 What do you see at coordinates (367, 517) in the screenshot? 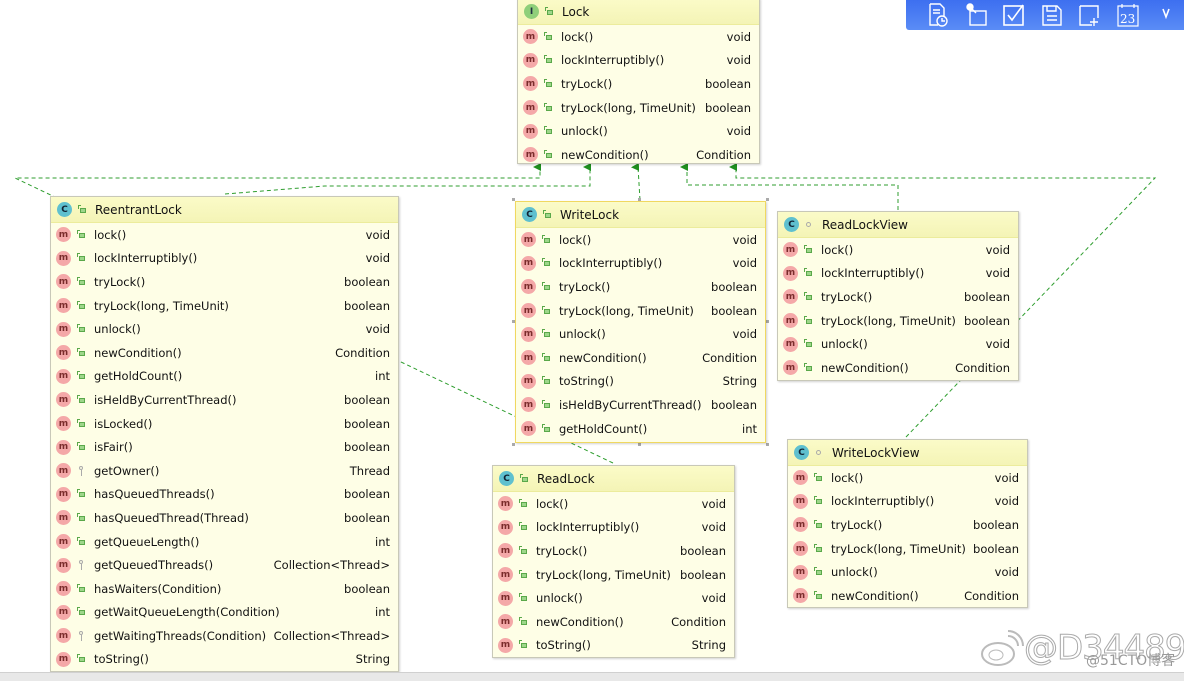
I see `method-return-type: boolean` at bounding box center [367, 517].